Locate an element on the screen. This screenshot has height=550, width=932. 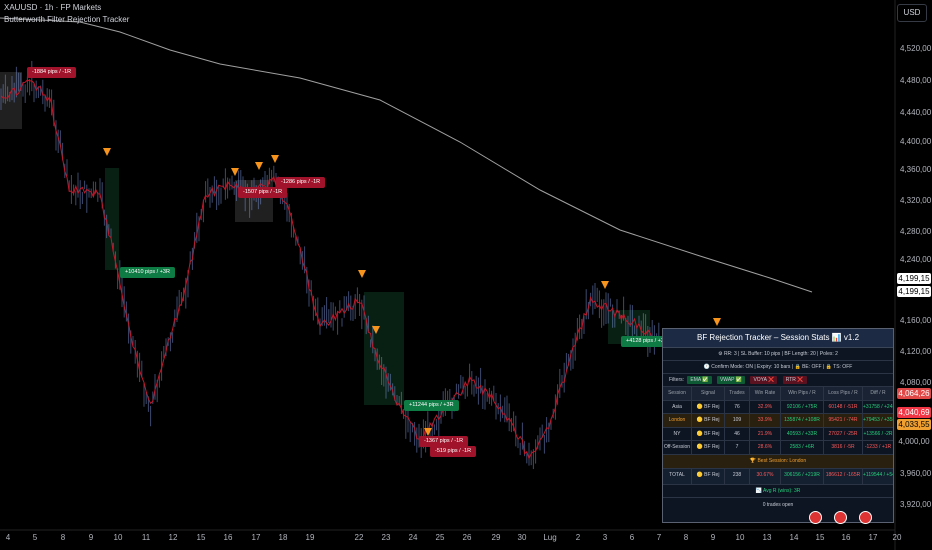
y-tick: 4,480,00 is located at coordinates (916, 80).